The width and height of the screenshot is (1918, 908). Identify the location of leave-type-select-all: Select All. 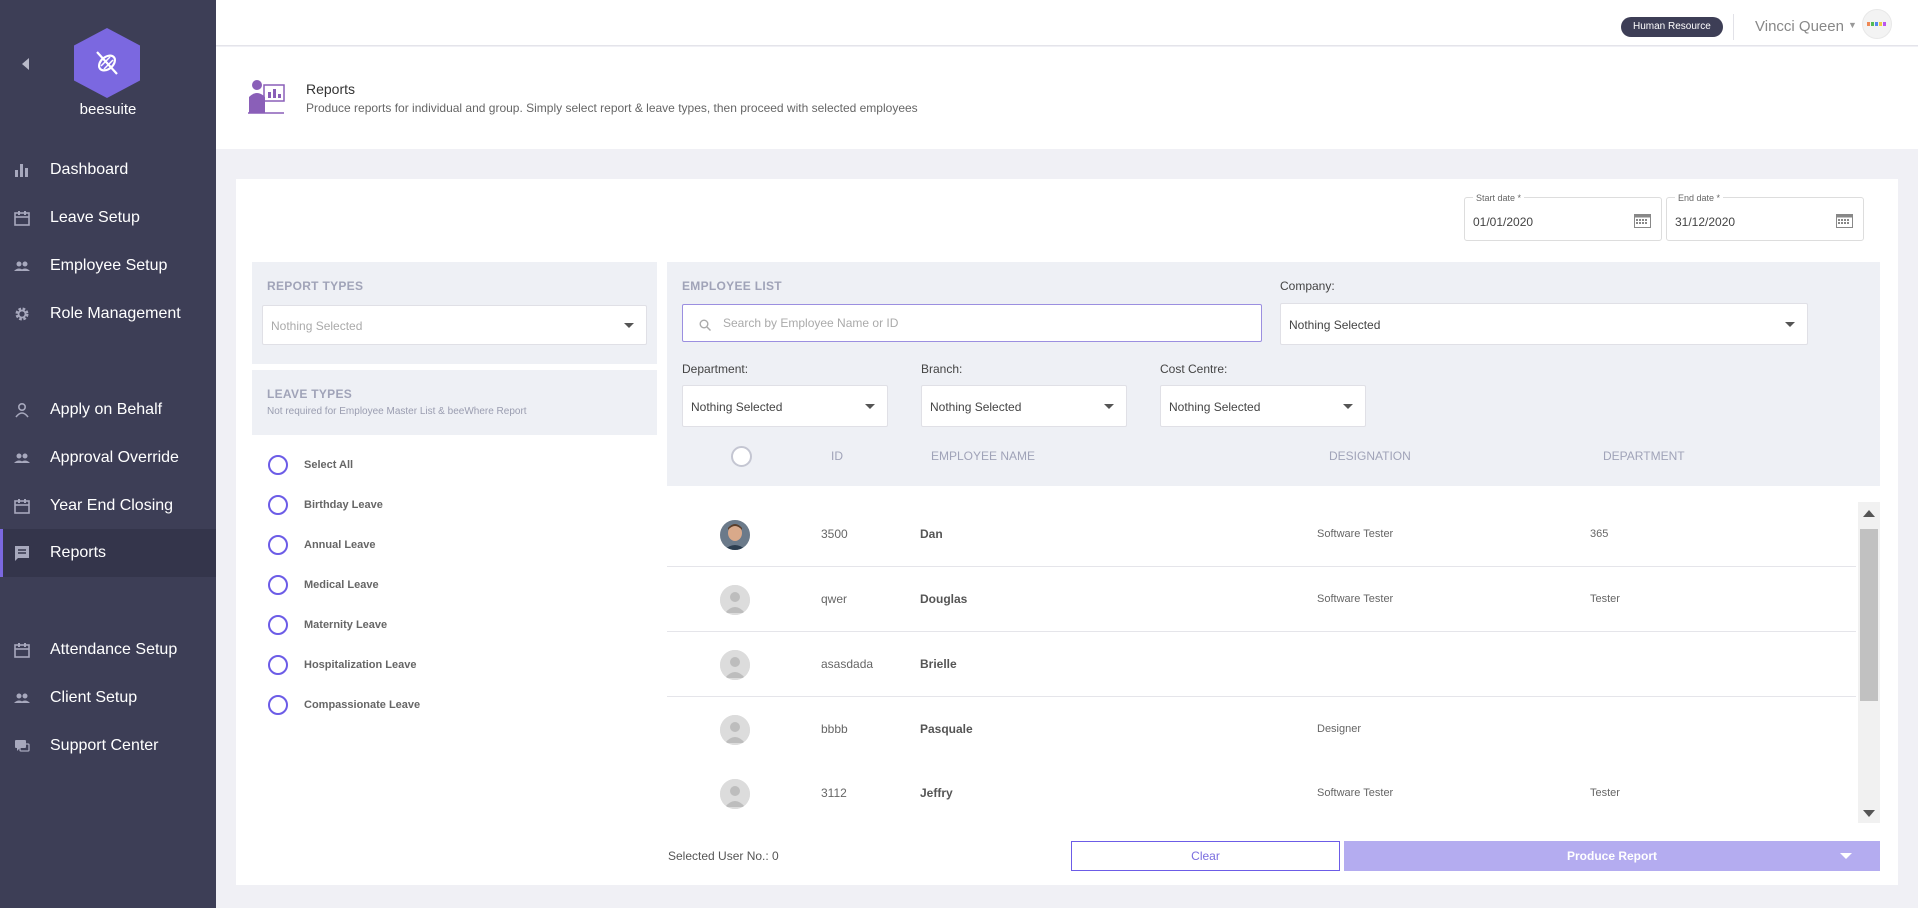
(310, 465).